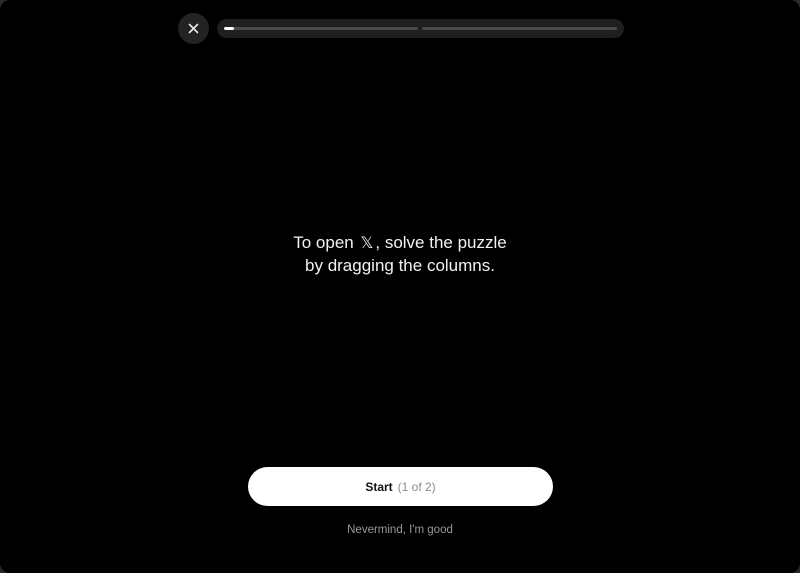  I want to click on message-line1-end: , solve the puzzle, so click(441, 242).